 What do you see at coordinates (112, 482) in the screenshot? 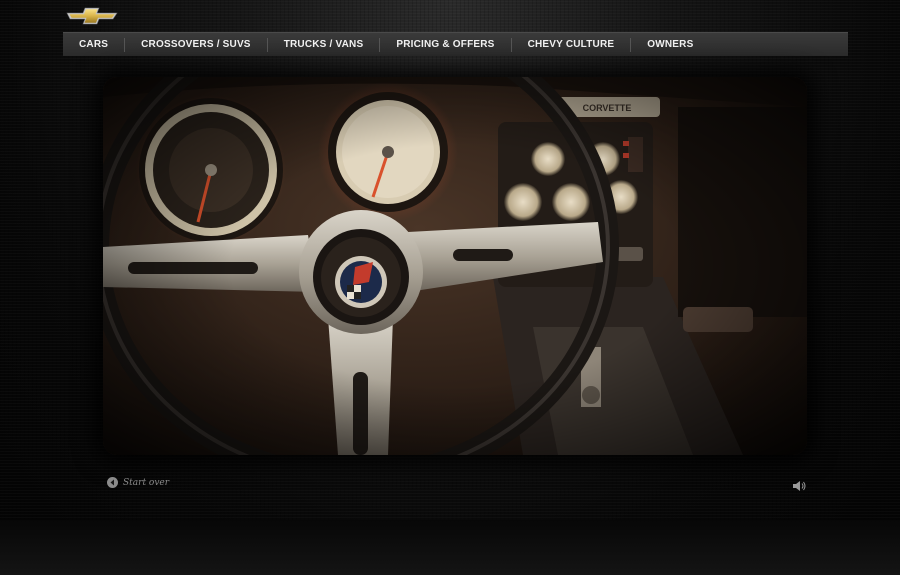
I see `back-arrow-icon` at bounding box center [112, 482].